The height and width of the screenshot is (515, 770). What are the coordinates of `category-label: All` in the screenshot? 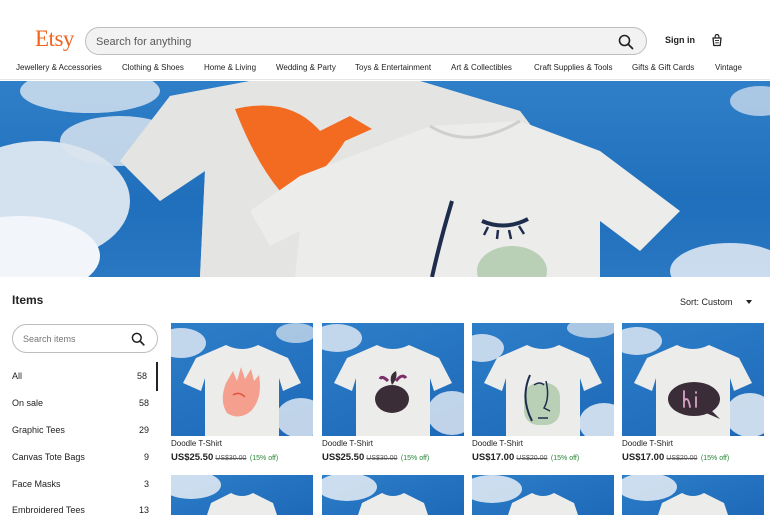 It's located at (17, 376).